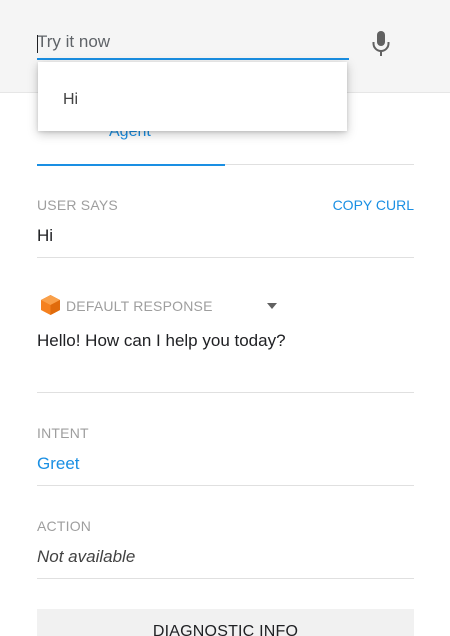 The image size is (450, 636). Describe the element at coordinates (225, 547) in the screenshot. I see `action-section: ACTION Not available` at that location.